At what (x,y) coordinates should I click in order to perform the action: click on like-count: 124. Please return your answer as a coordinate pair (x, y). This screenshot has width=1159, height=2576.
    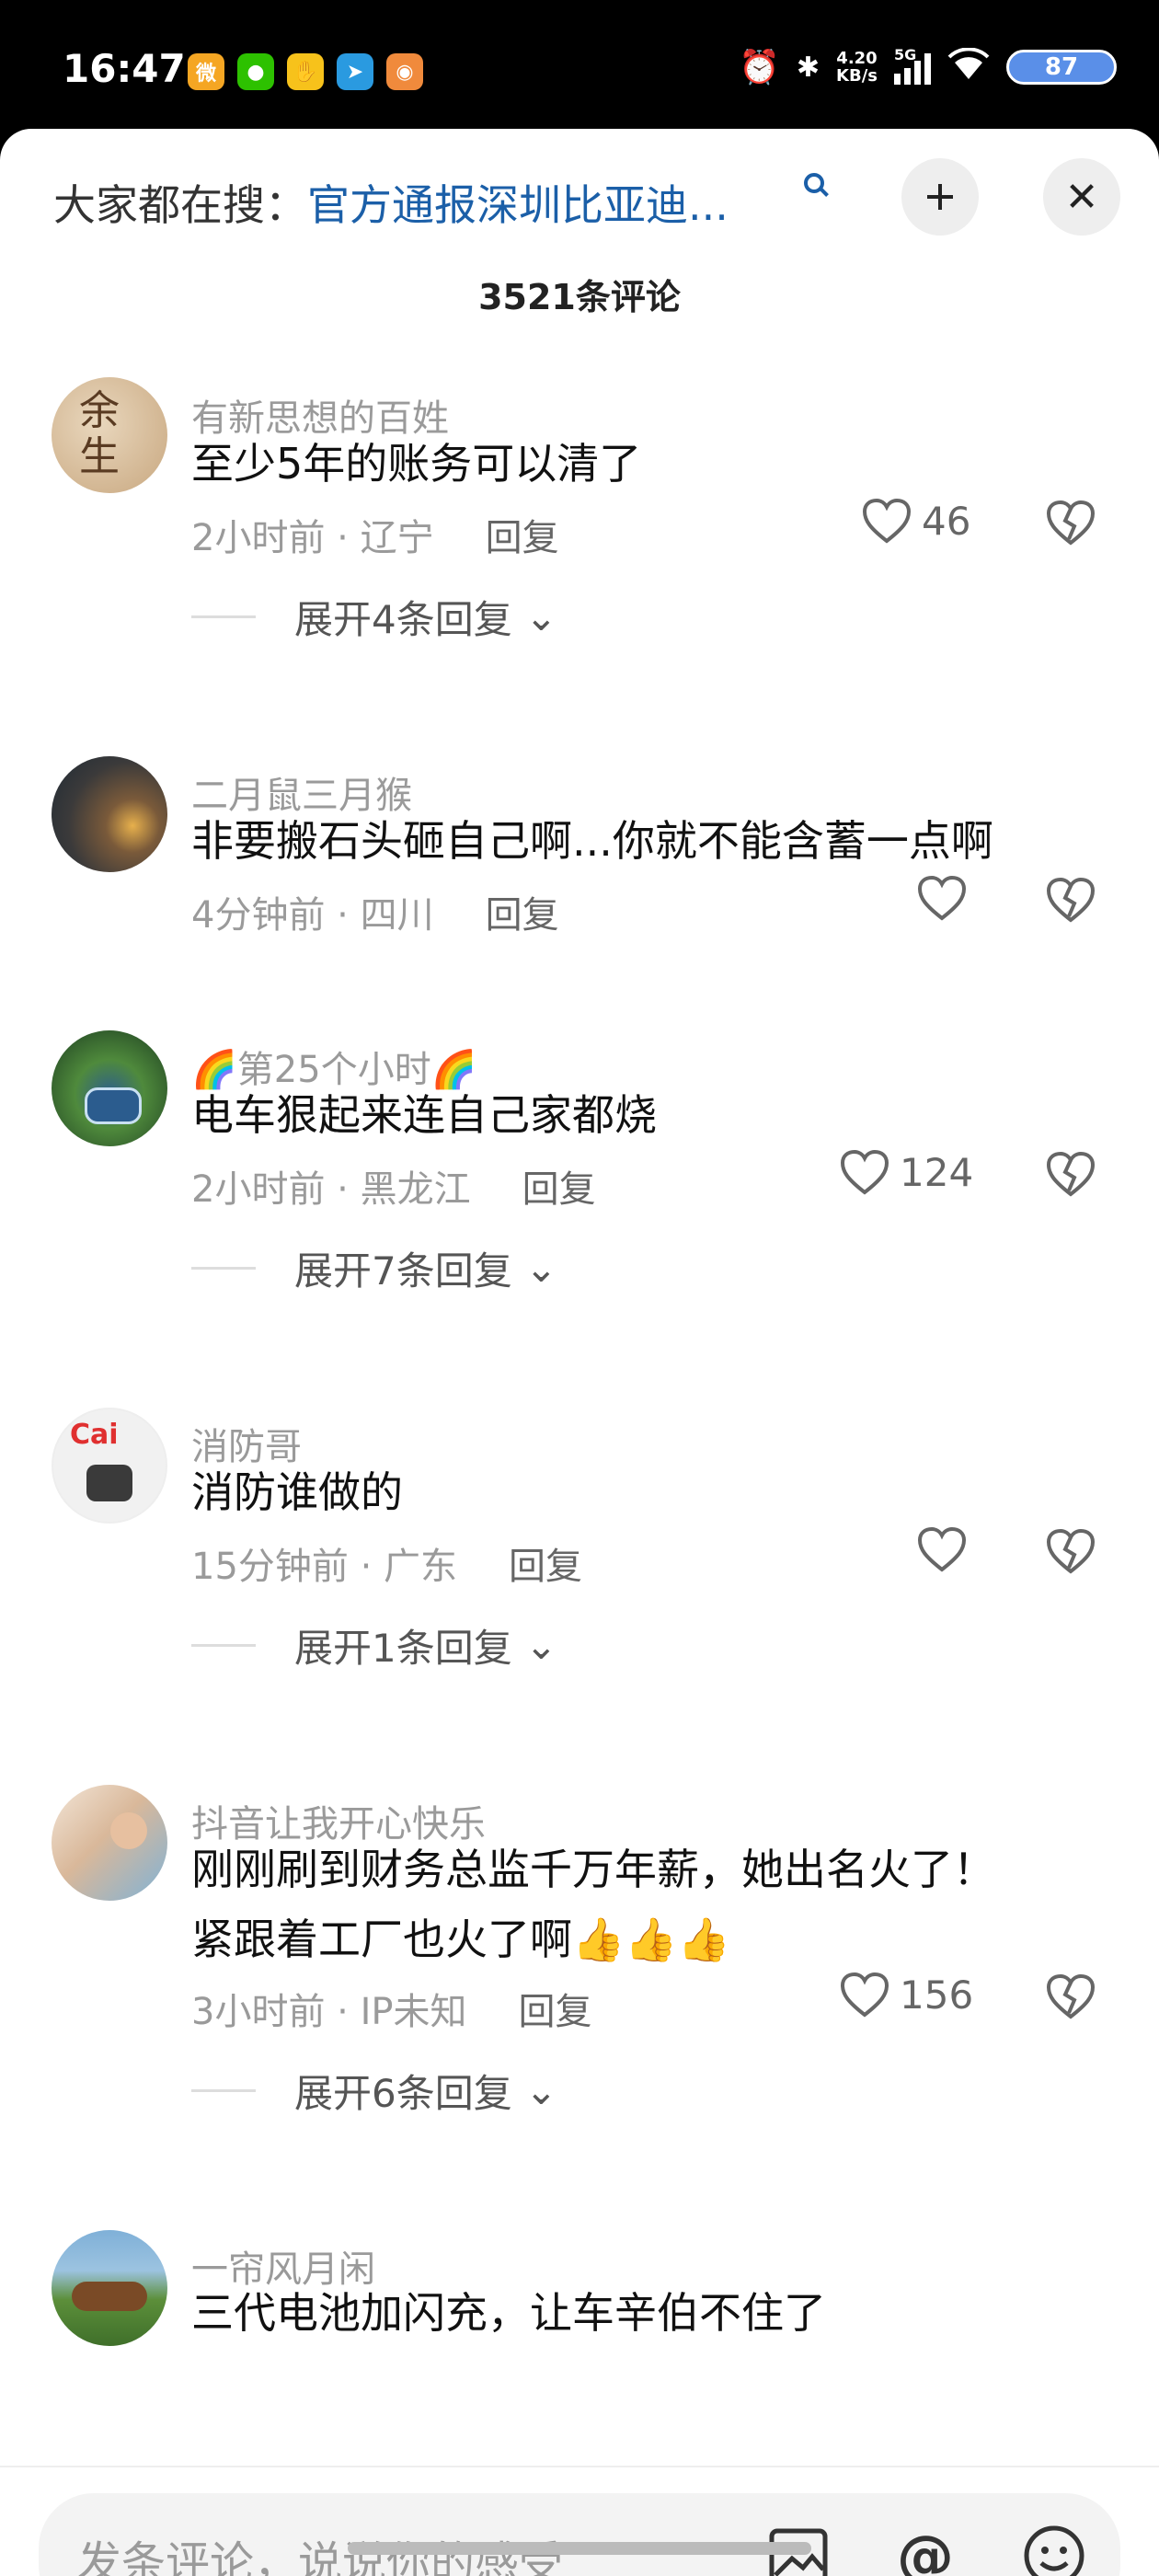
    Looking at the image, I should click on (937, 1172).